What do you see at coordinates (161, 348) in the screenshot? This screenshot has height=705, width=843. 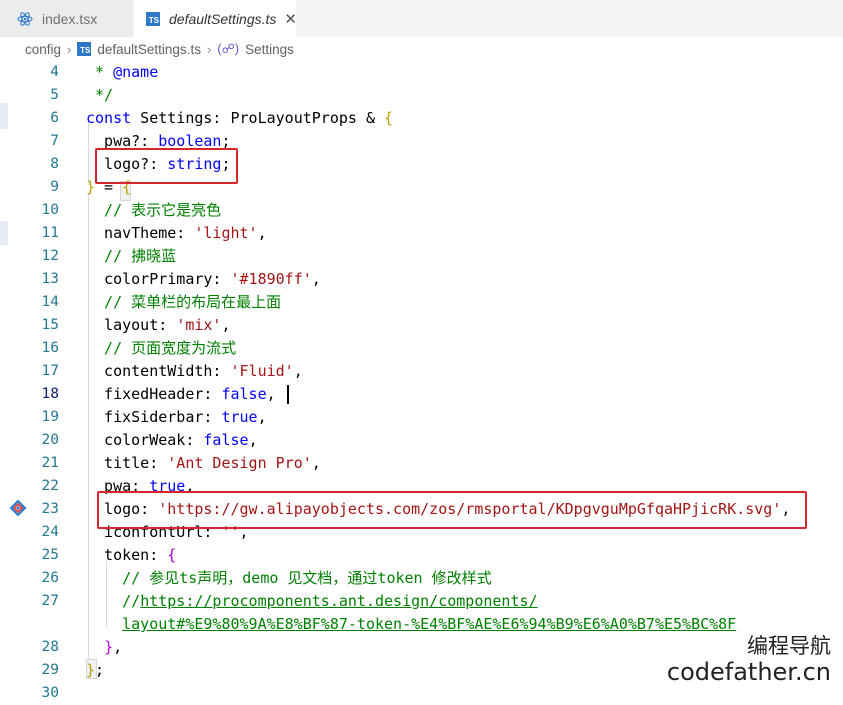 I see `code-text: // 页面宽度为流式` at bounding box center [161, 348].